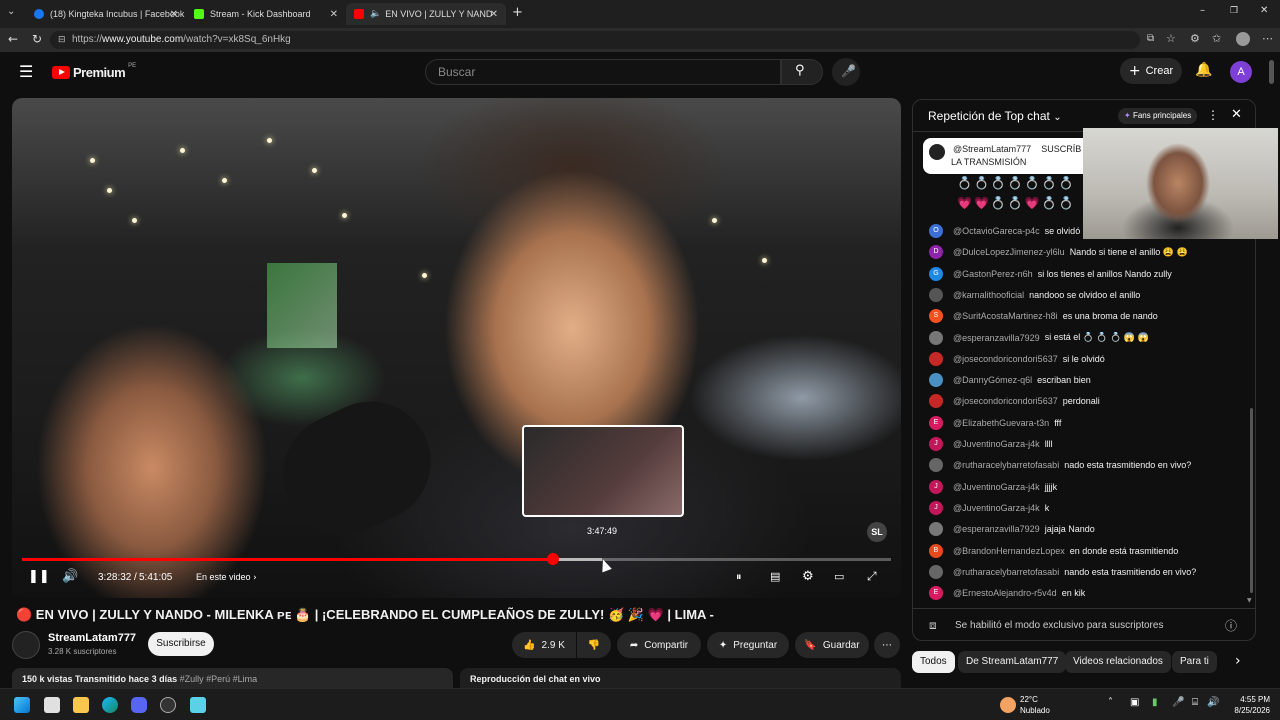 The width and height of the screenshot is (1280, 720). Describe the element at coordinates (1194, 662) in the screenshot. I see `chip-for-you: Para ti` at that location.